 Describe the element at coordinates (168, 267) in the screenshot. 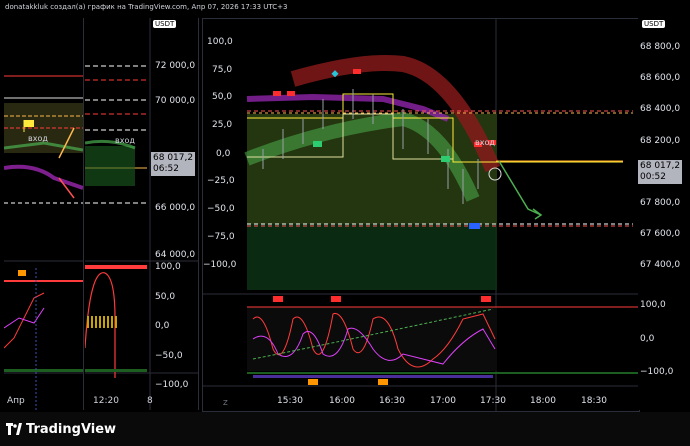

I see `panel2-osc-100: 100,0` at that location.